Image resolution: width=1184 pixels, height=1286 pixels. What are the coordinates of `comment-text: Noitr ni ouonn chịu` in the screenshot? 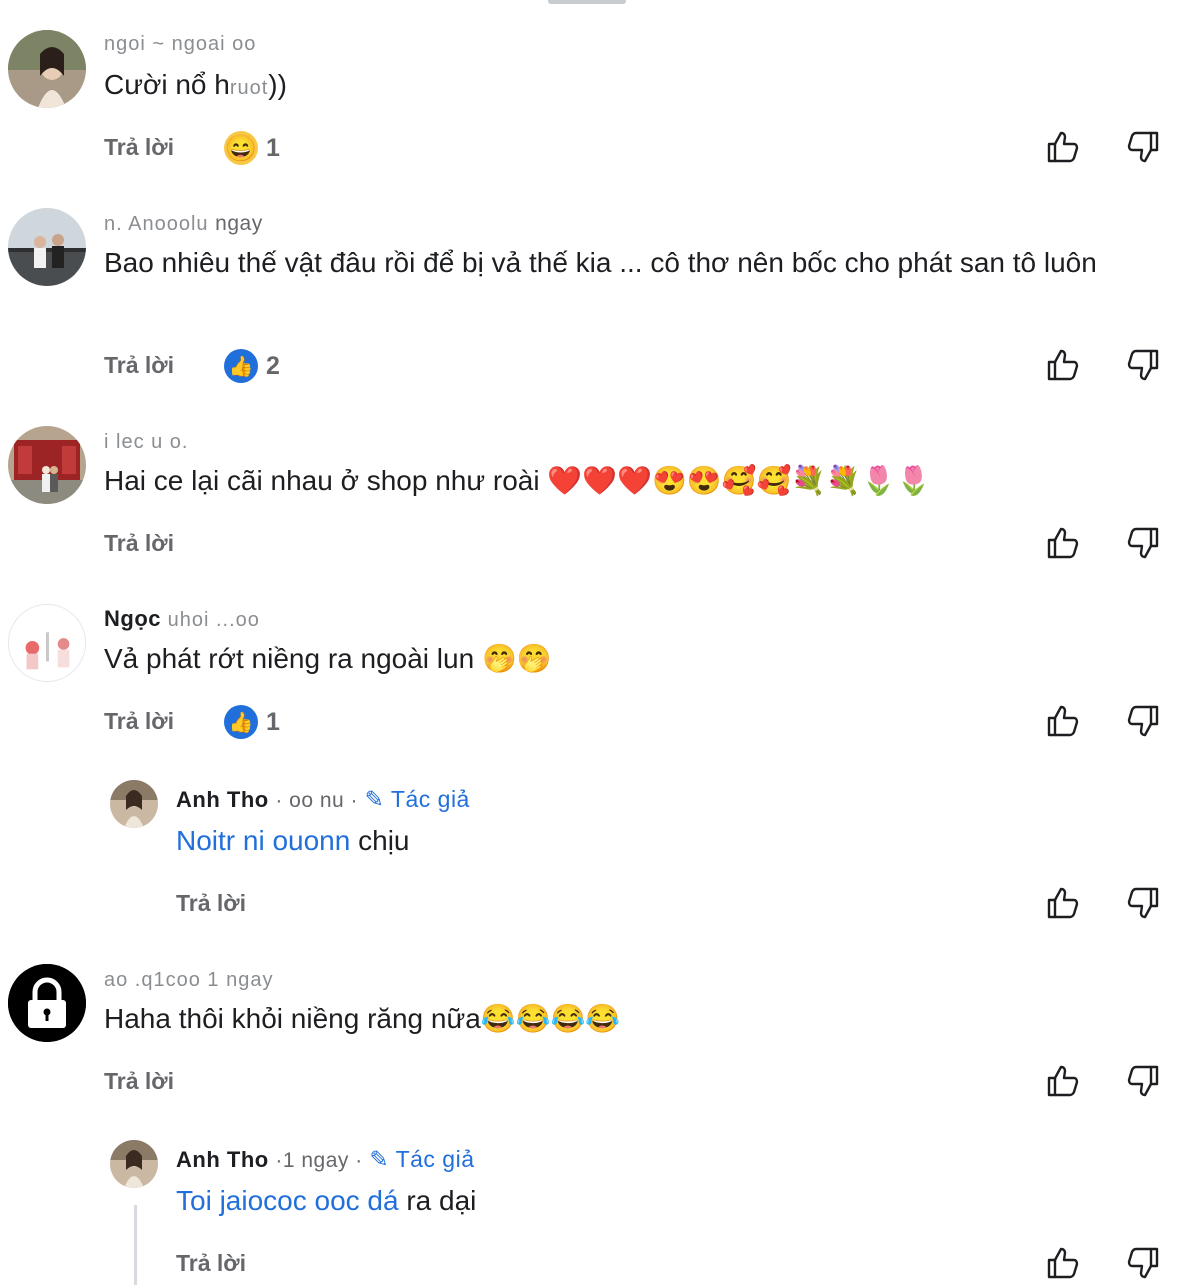 It's located at (293, 840).